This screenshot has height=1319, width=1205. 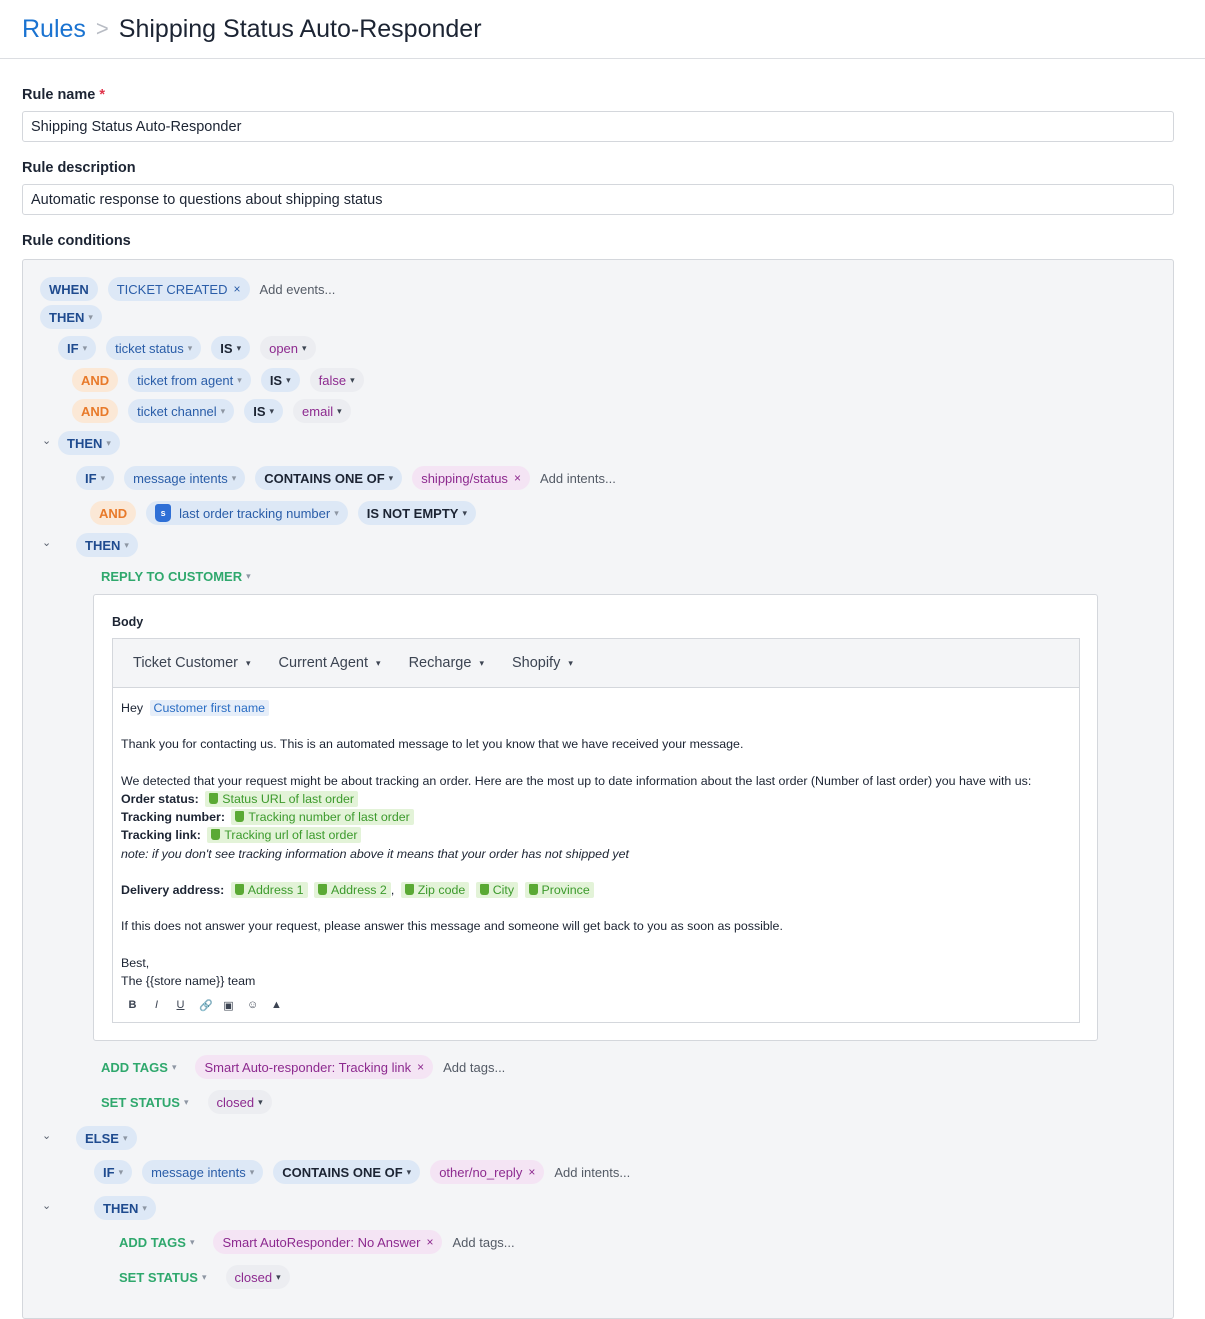 What do you see at coordinates (487, 1172) in the screenshot?
I see `intent-tag-other-no-reply: other/no_reply ×` at bounding box center [487, 1172].